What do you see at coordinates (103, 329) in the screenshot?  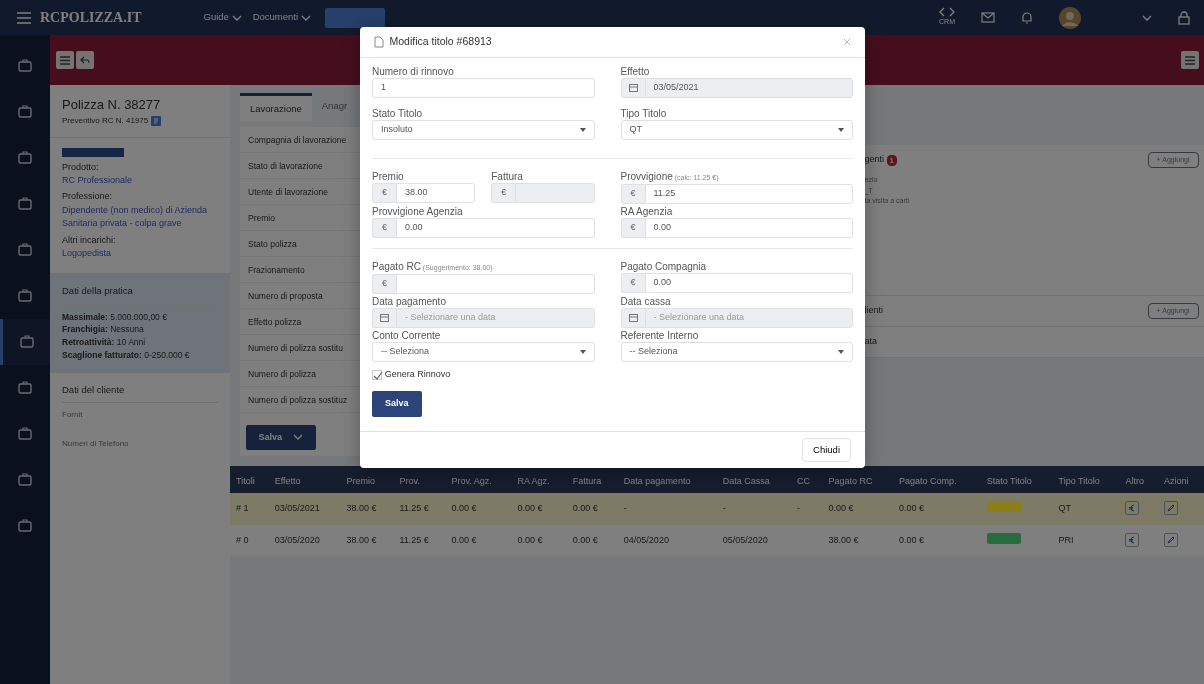 I see `practice-detail: Franchigia: Nessuna` at bounding box center [103, 329].